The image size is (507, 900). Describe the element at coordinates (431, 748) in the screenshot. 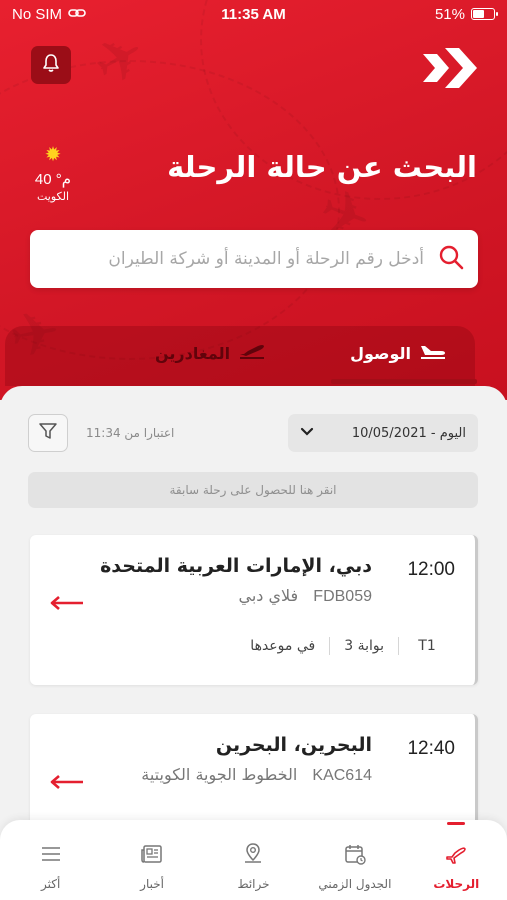

I see `flight-time: 12:40` at that location.